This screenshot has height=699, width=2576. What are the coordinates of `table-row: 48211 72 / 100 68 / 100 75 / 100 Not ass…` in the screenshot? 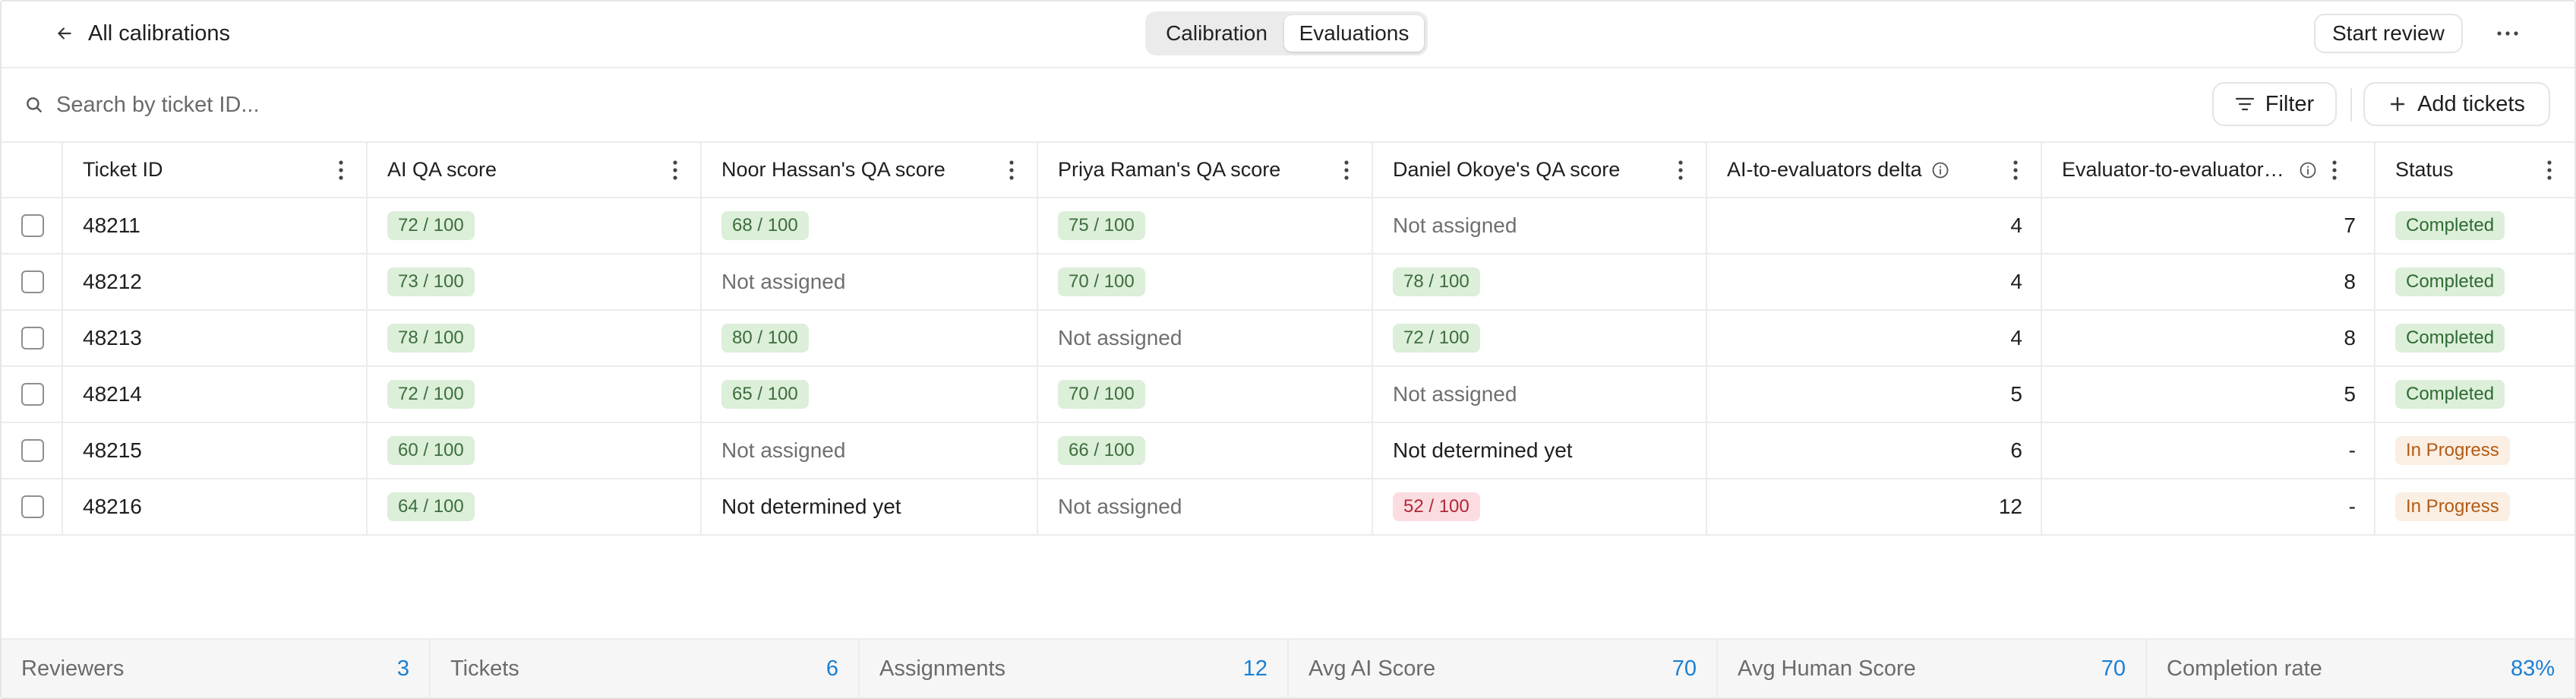 It's located at (1288, 227).